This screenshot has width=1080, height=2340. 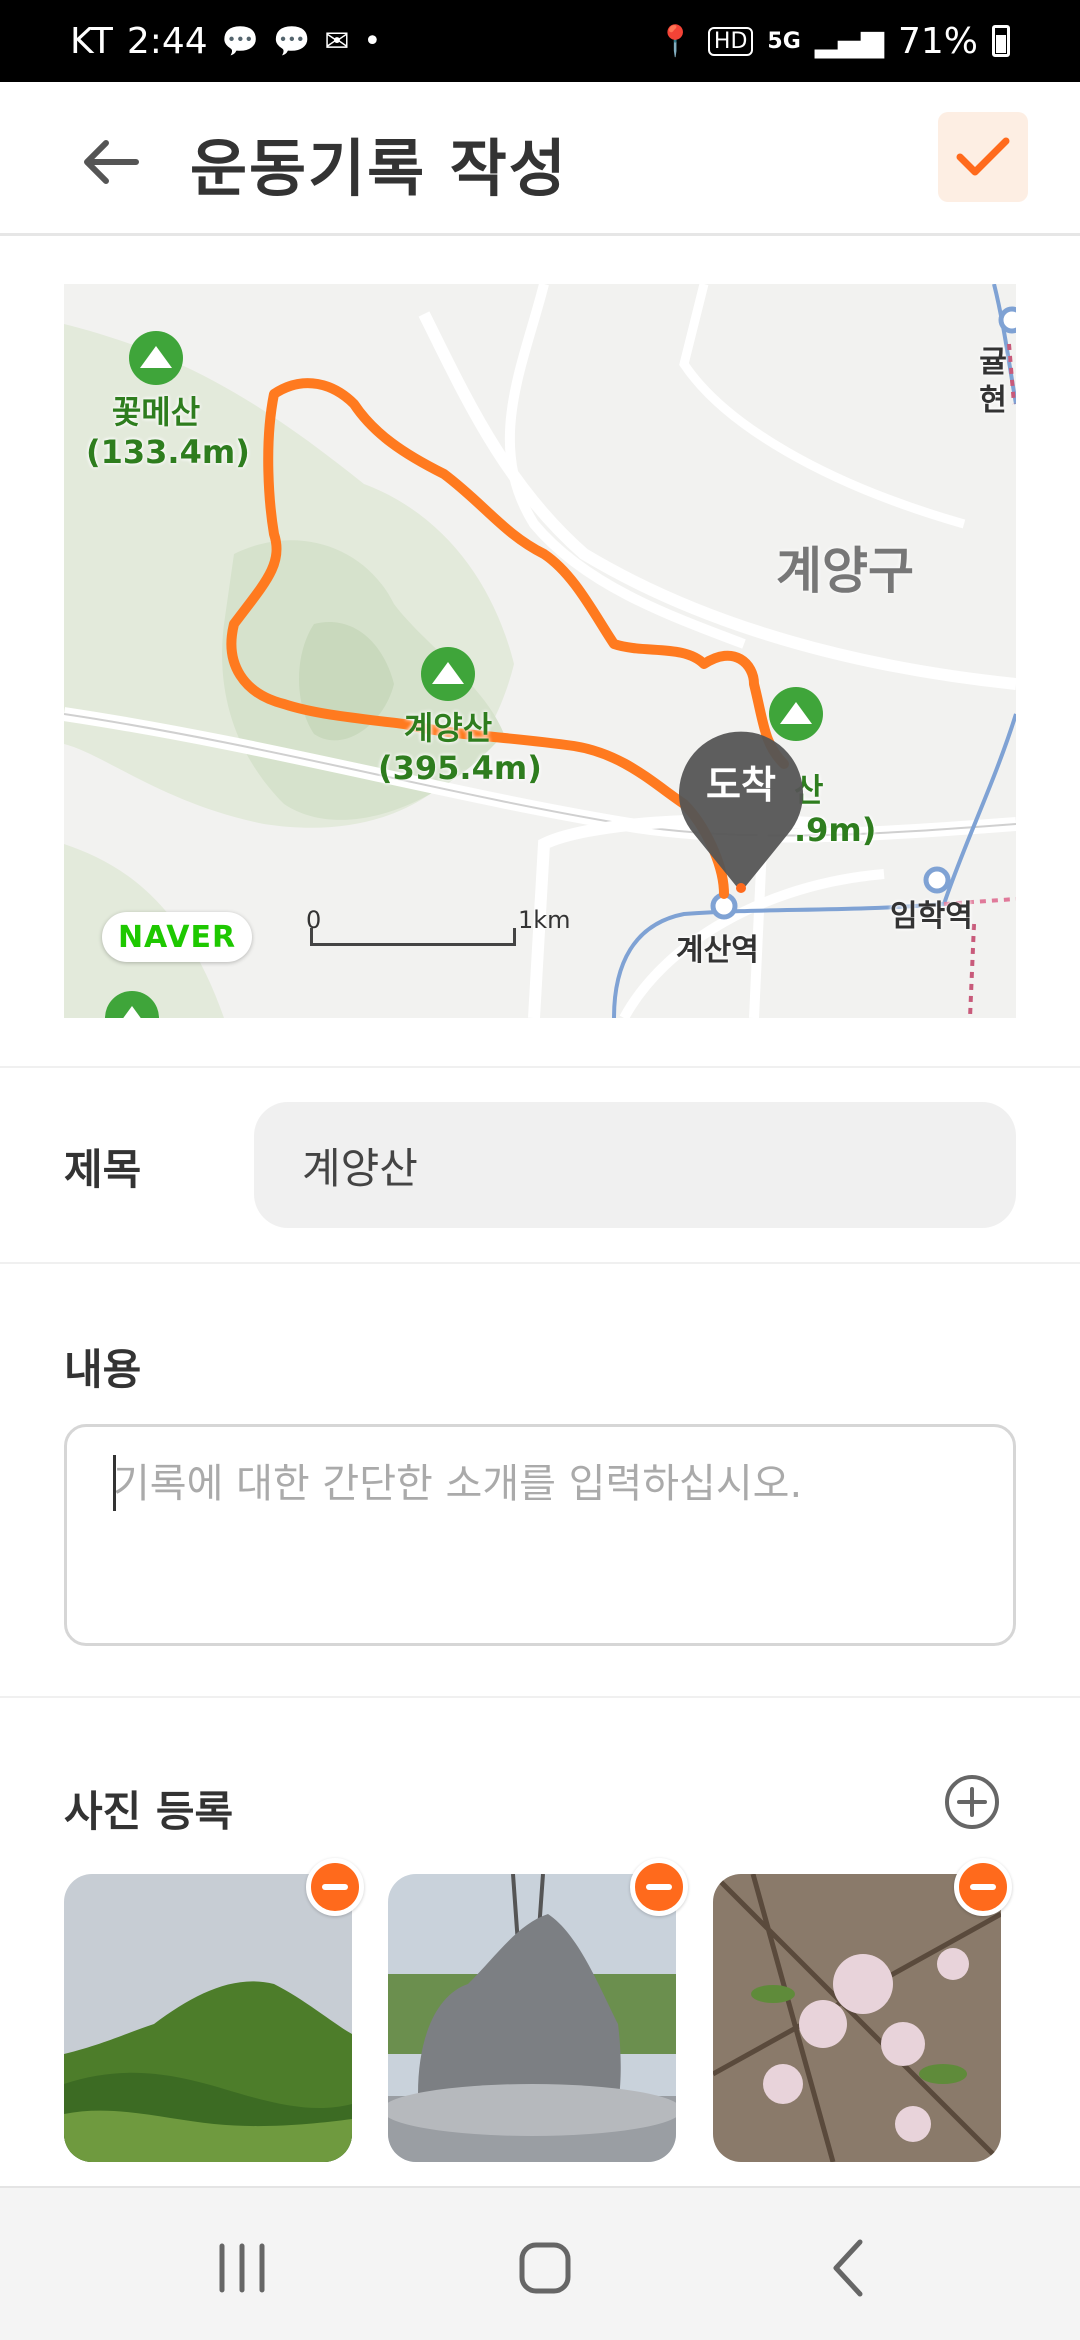 I want to click on mail-icon: ✉, so click(x=337, y=41).